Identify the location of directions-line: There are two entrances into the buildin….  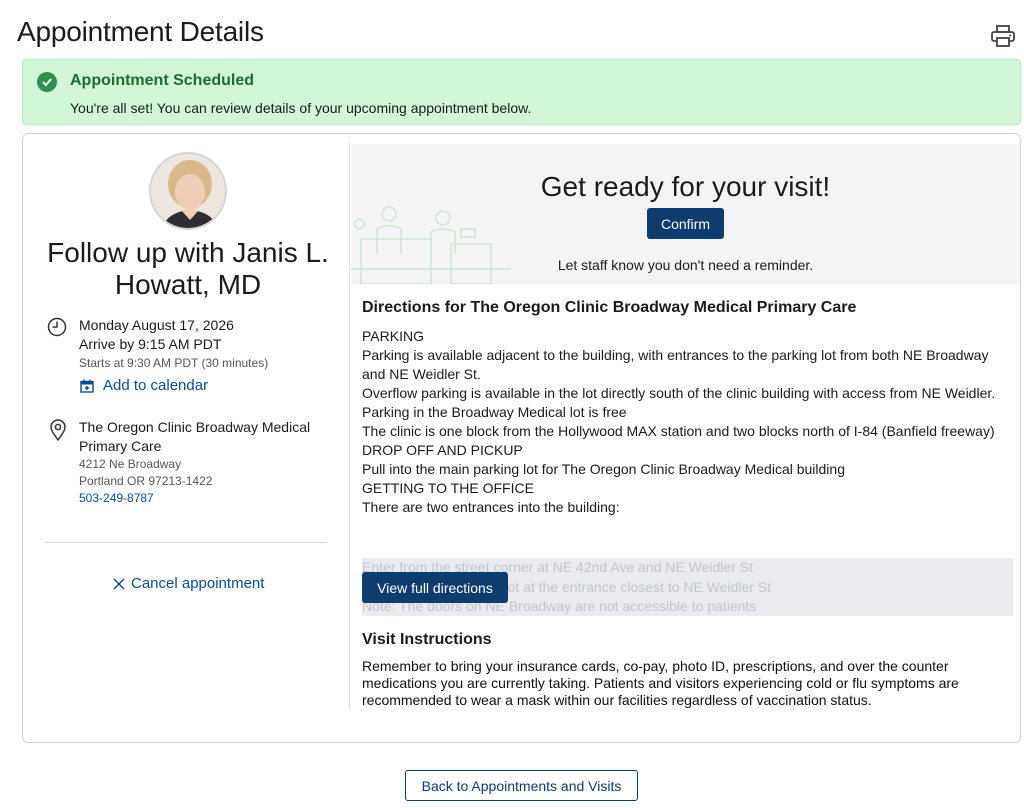
(491, 507).